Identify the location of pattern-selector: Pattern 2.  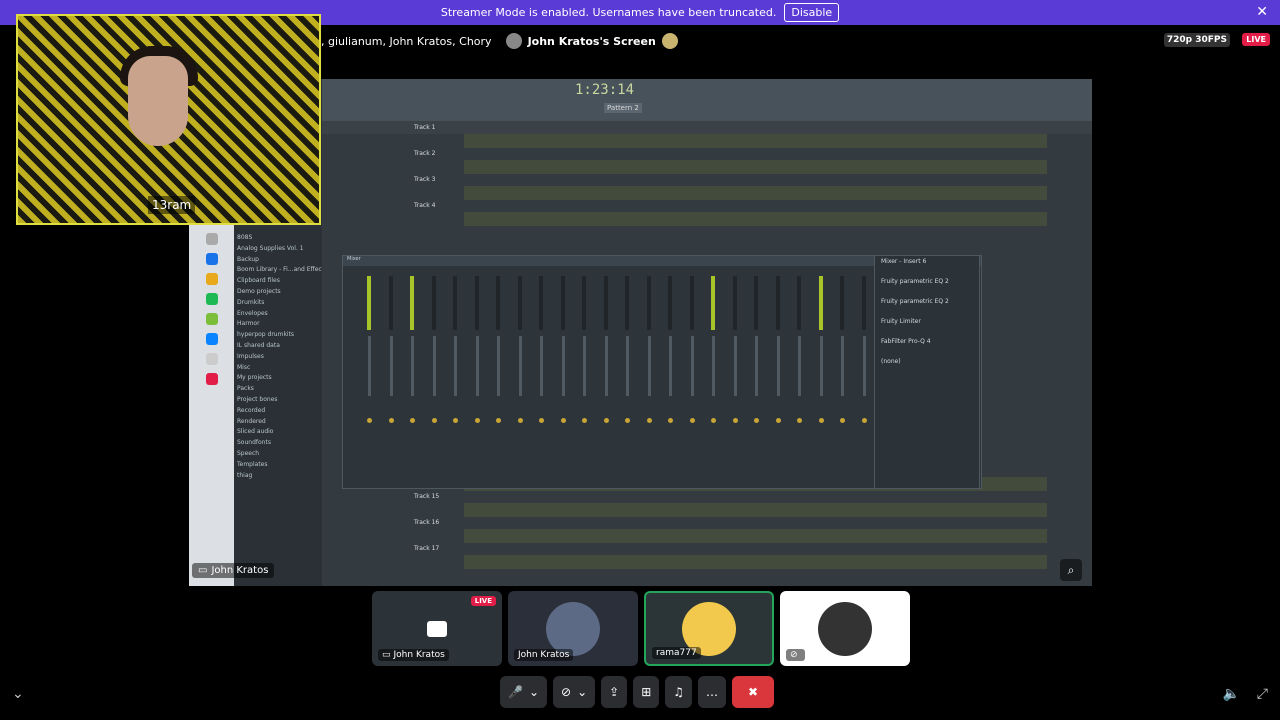
(623, 108).